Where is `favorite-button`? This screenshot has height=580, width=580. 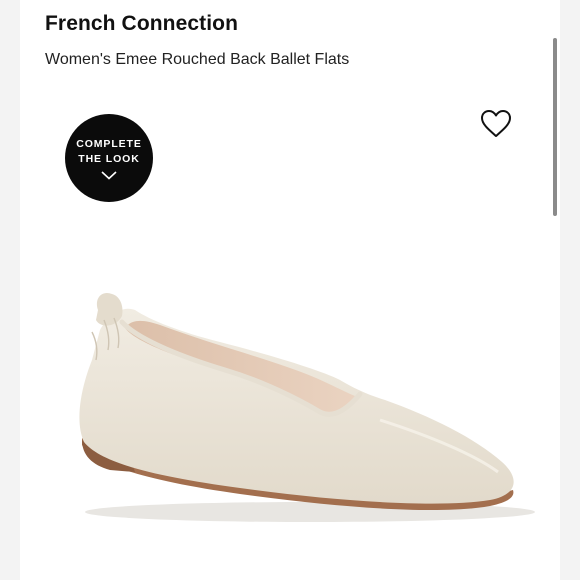 favorite-button is located at coordinates (496, 124).